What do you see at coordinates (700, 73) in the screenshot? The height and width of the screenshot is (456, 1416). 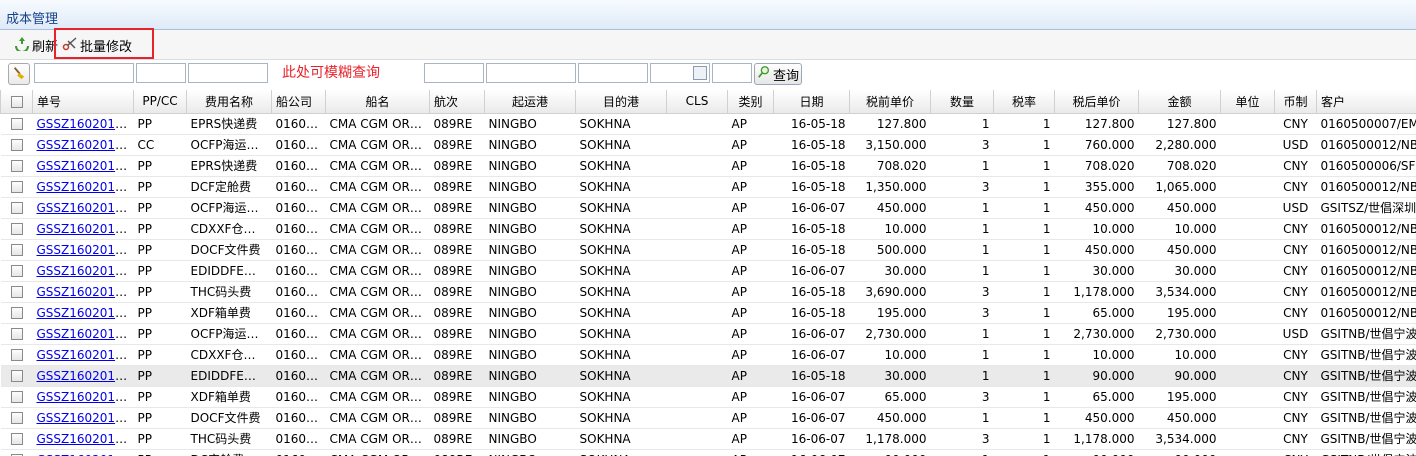 I see `calendar-icon` at bounding box center [700, 73].